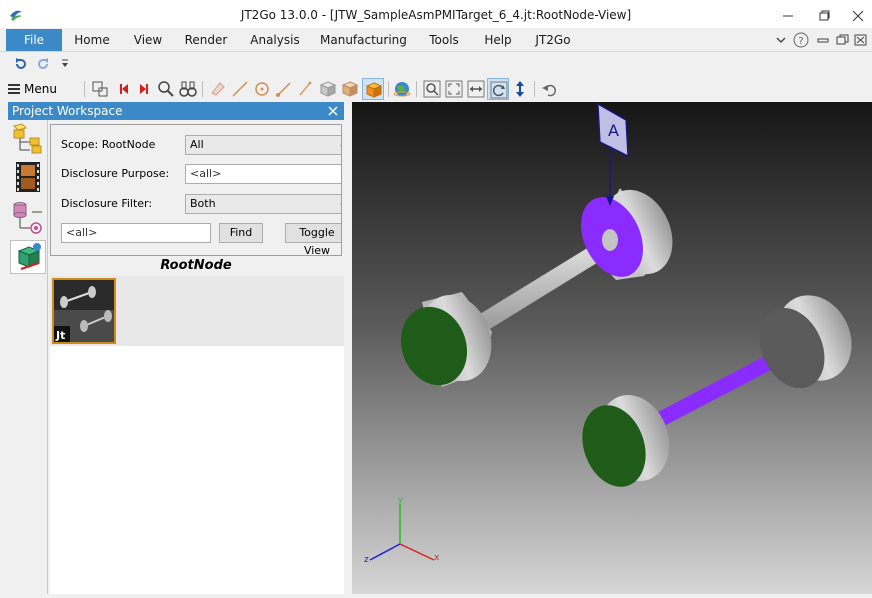 The width and height of the screenshot is (872, 598). Describe the element at coordinates (437, 558) in the screenshot. I see `axis-x-label: x` at that location.